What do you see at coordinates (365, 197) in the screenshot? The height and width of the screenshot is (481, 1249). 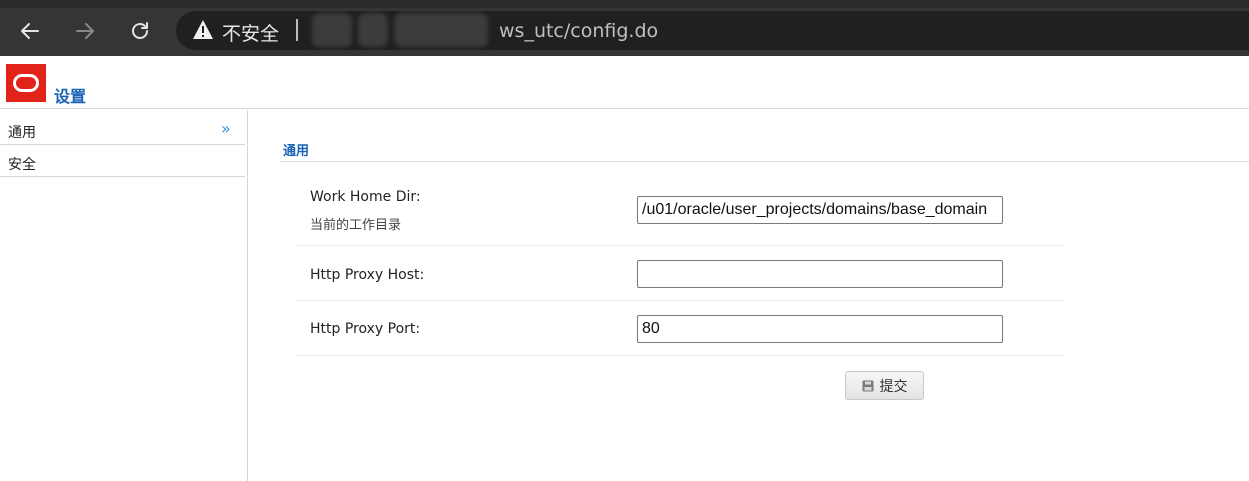 I see `work-home-dir-label: Work Home Dir:` at bounding box center [365, 197].